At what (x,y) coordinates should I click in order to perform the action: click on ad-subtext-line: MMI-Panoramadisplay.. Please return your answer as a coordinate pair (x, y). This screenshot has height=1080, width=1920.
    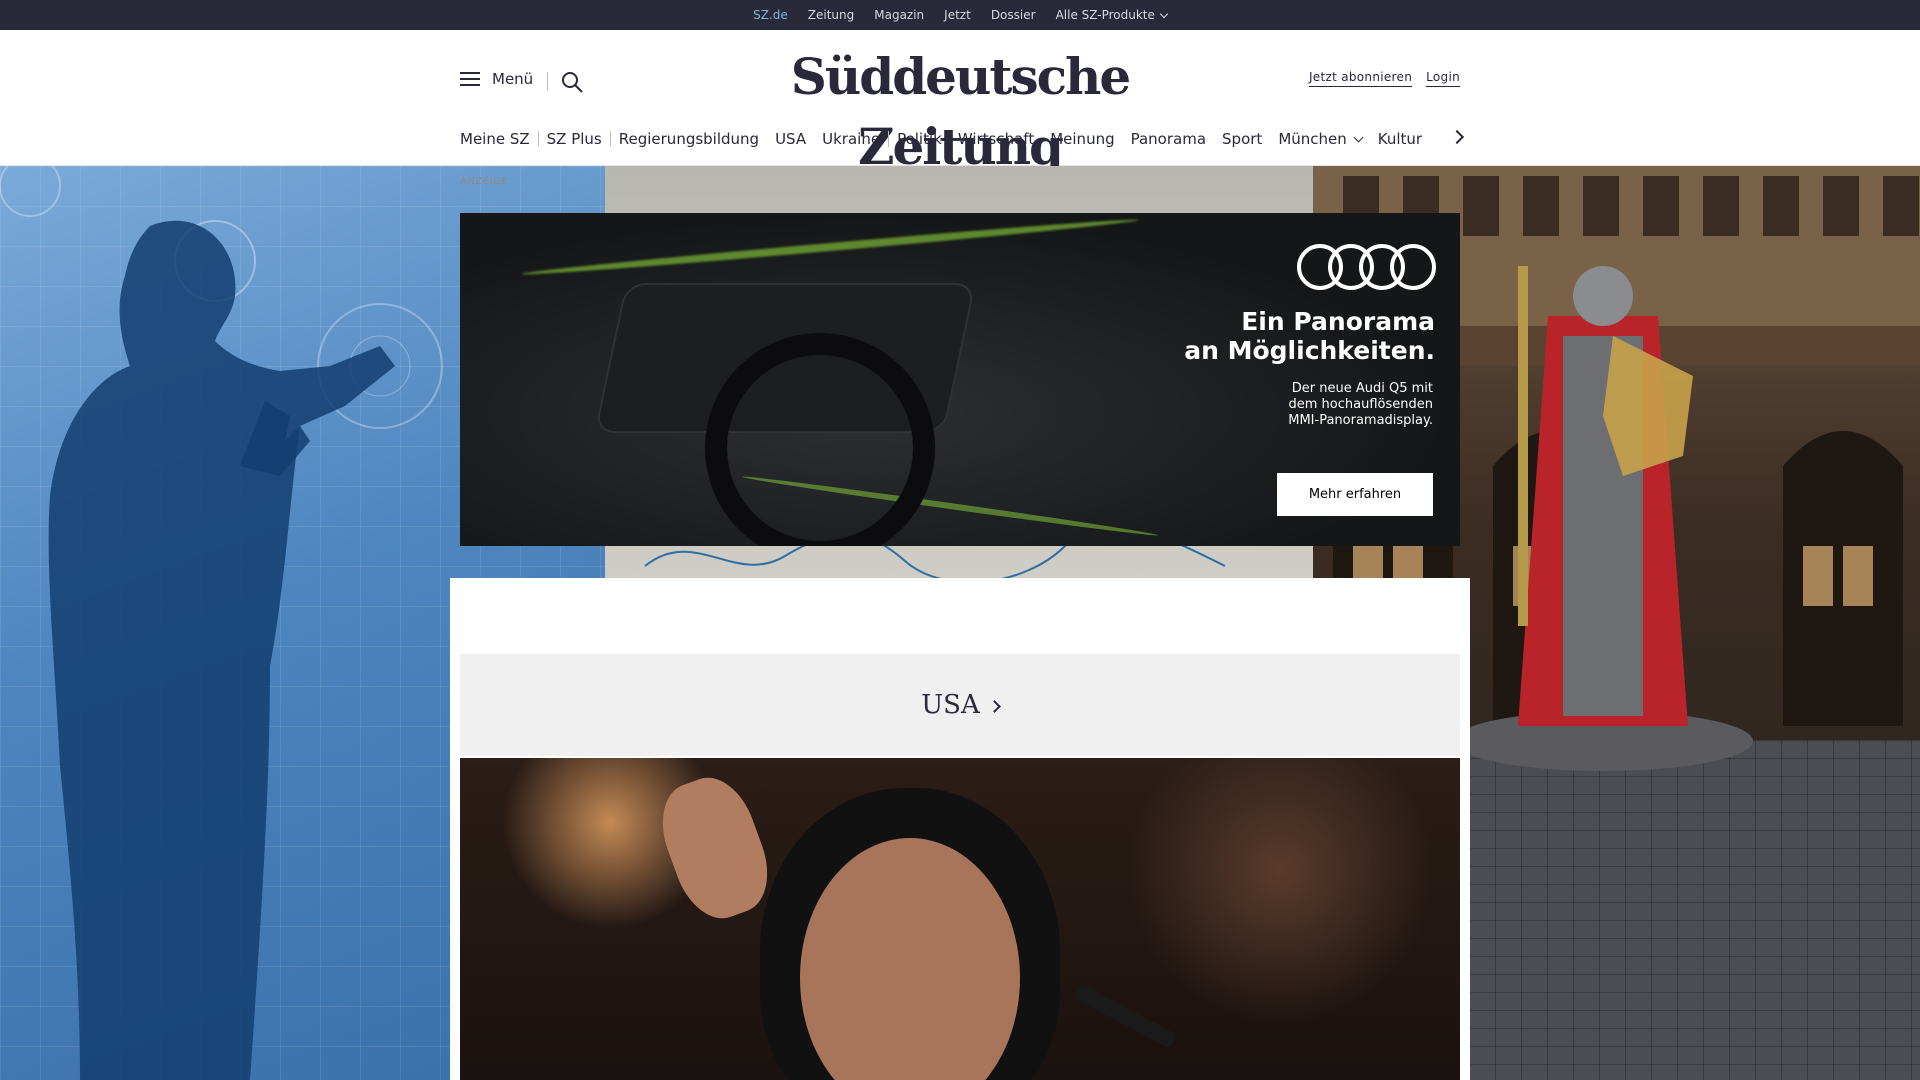
    Looking at the image, I should click on (1360, 420).